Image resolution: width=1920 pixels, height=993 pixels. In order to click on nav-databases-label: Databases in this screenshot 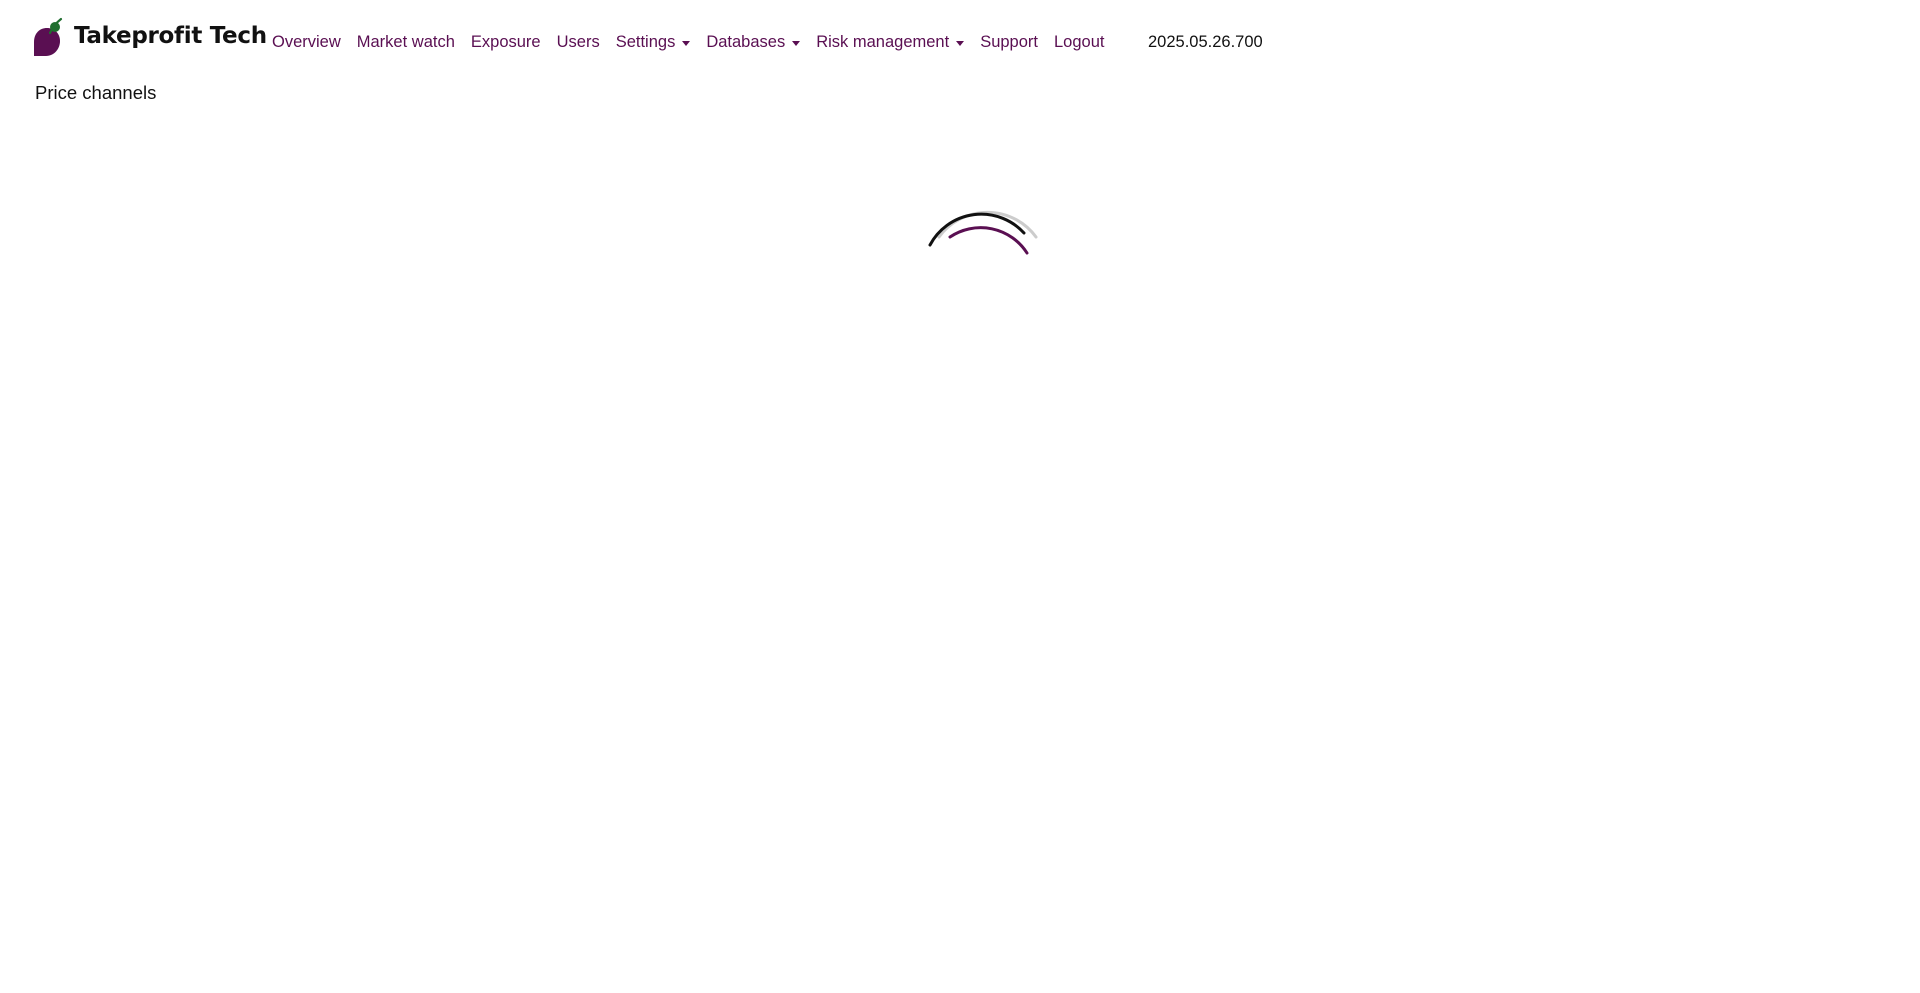, I will do `click(746, 42)`.